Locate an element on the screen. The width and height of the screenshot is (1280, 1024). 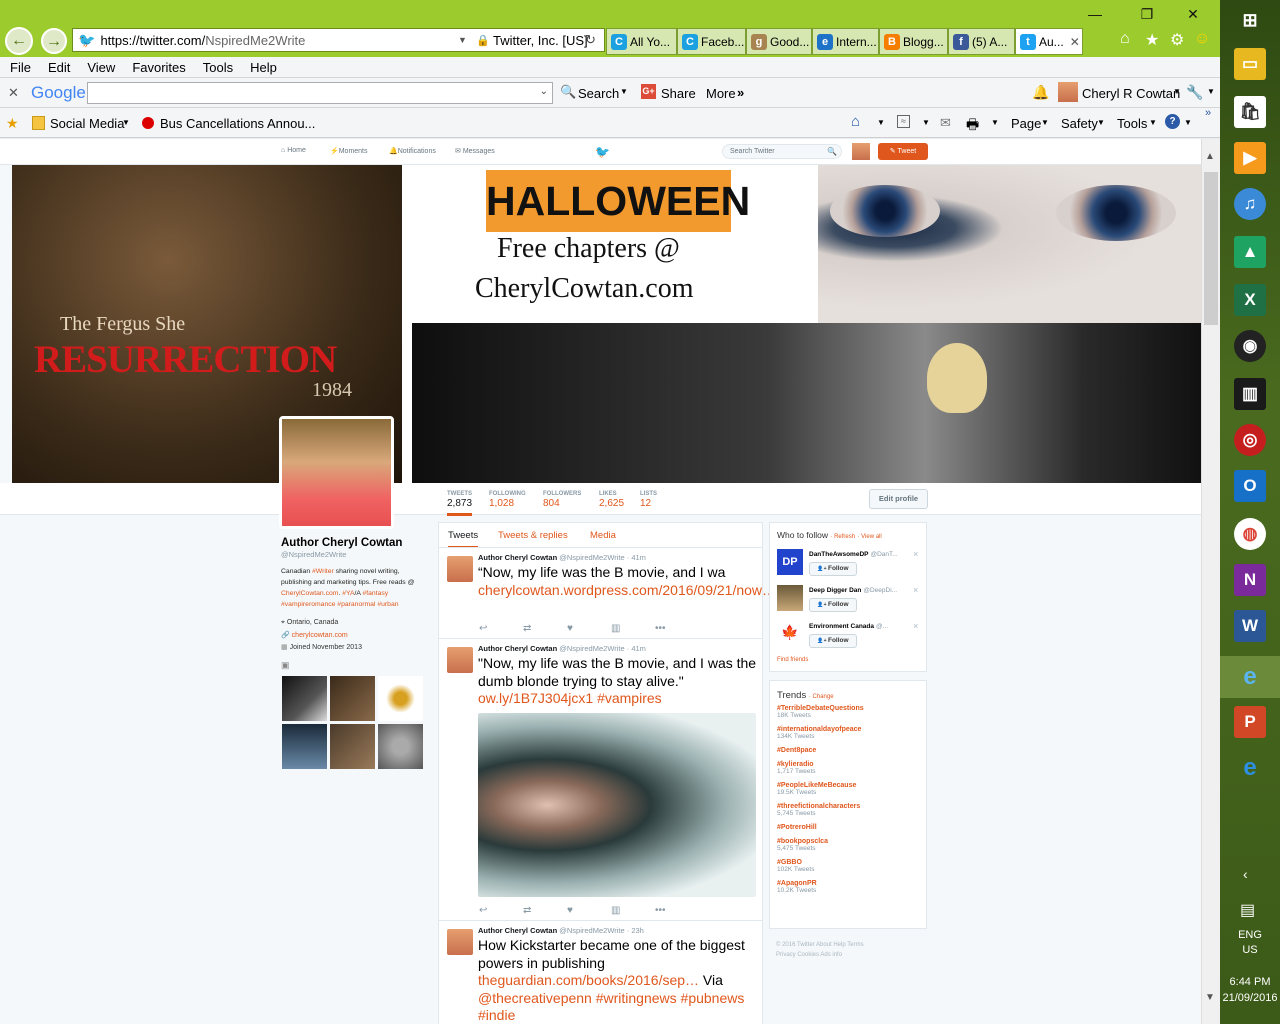
view-all-link: · View all is located at coordinates (869, 537).